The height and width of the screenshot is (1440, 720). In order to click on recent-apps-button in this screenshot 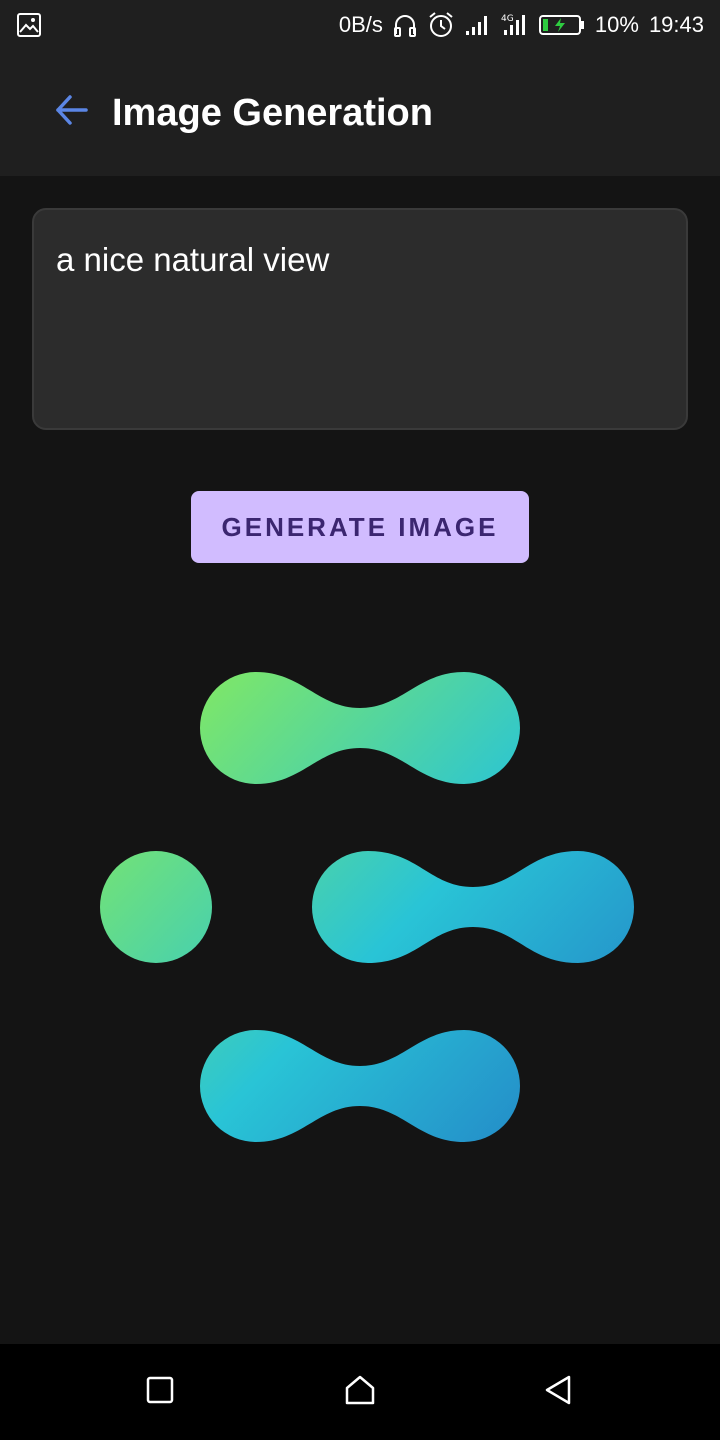, I will do `click(160, 1392)`.